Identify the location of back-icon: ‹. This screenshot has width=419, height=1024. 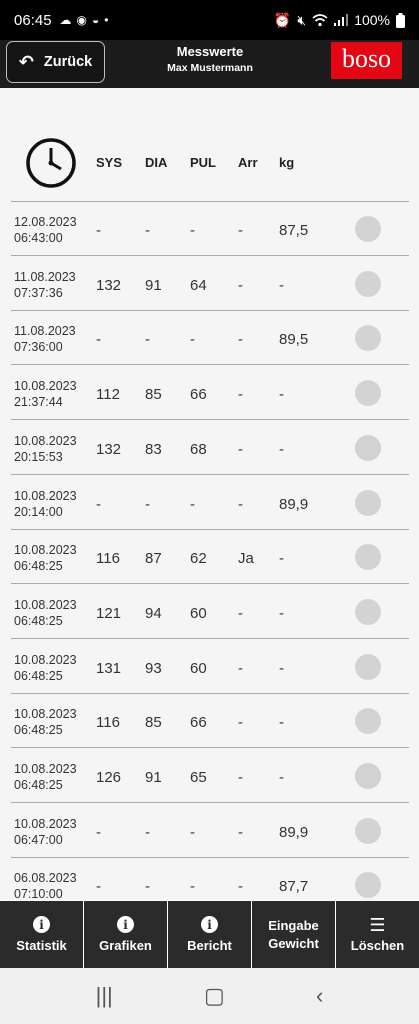
(319, 996).